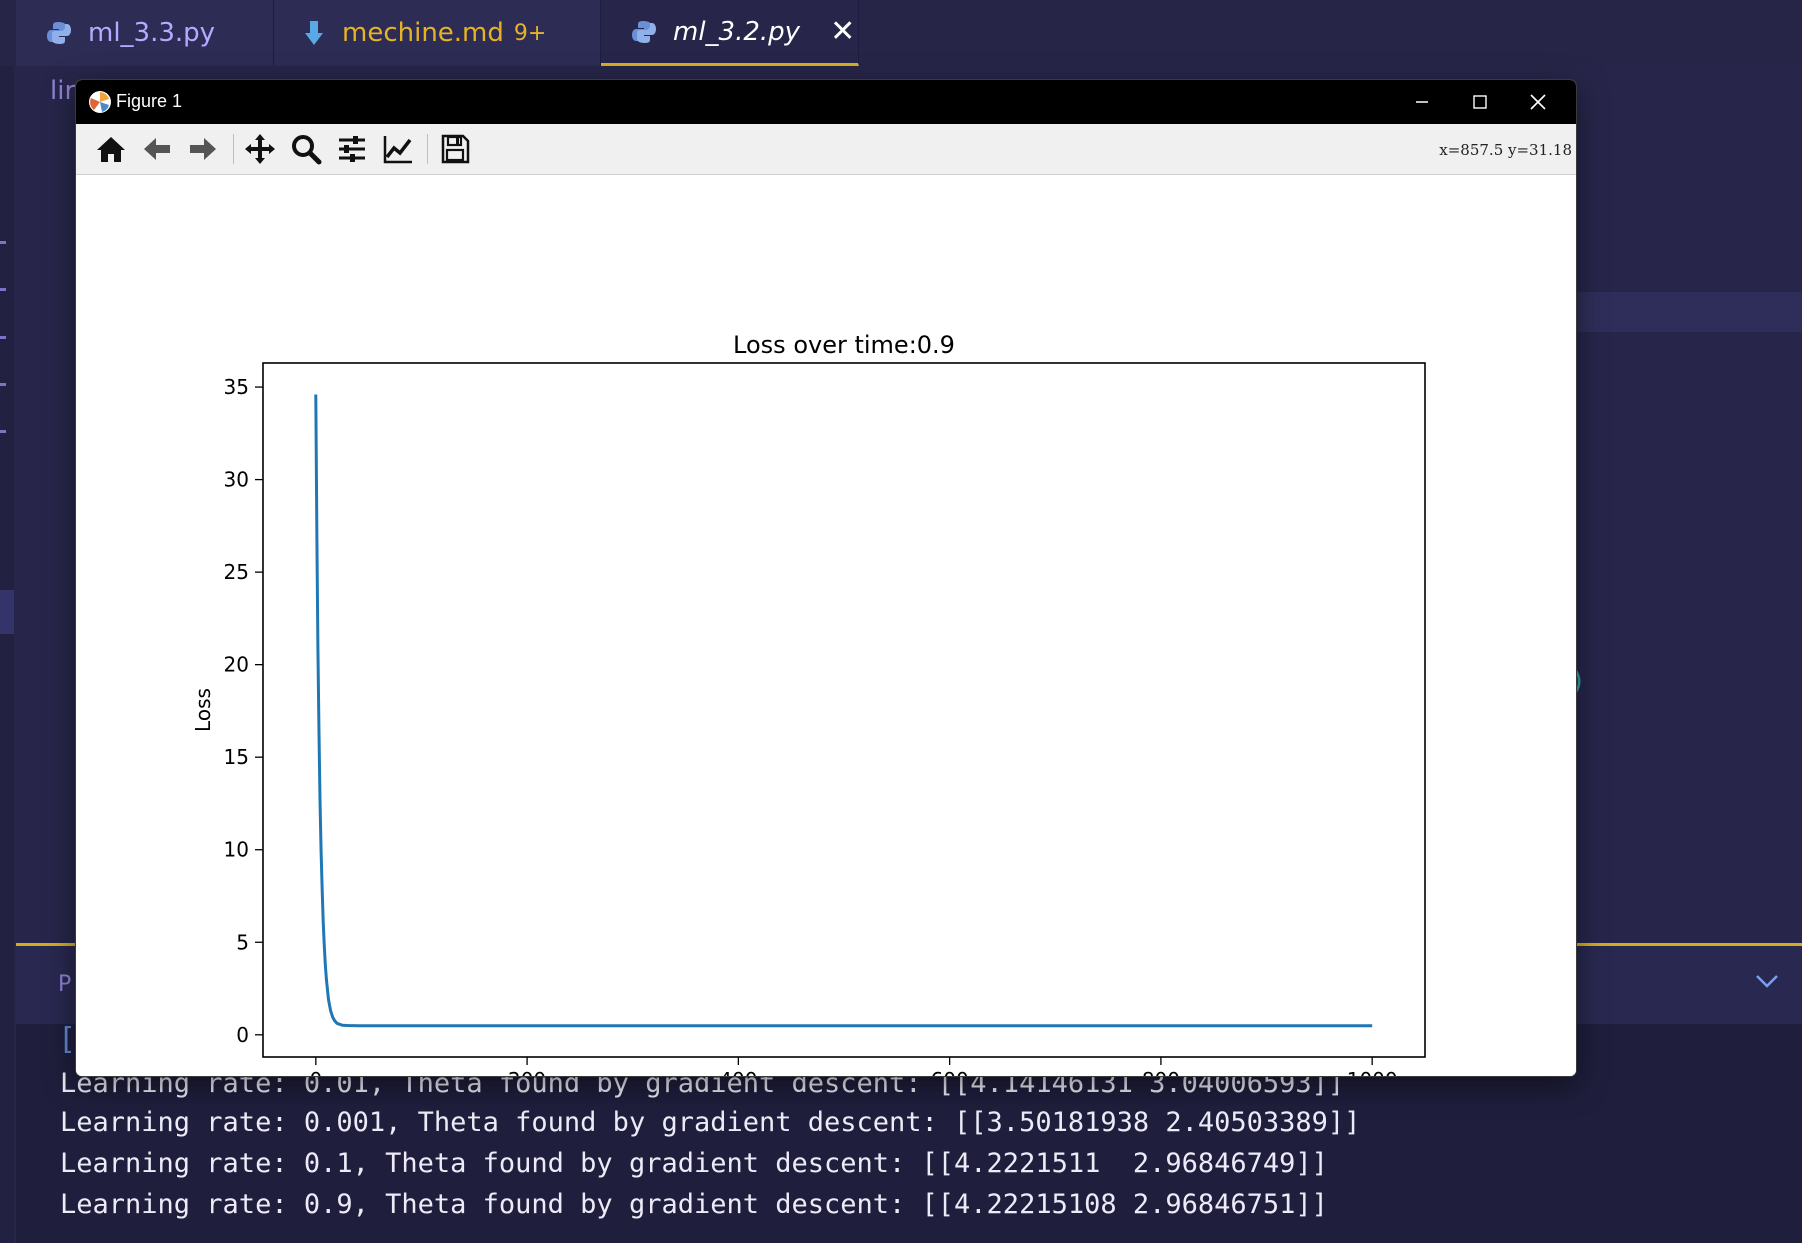  What do you see at coordinates (236, 572) in the screenshot?
I see `y-tick-label: 25` at bounding box center [236, 572].